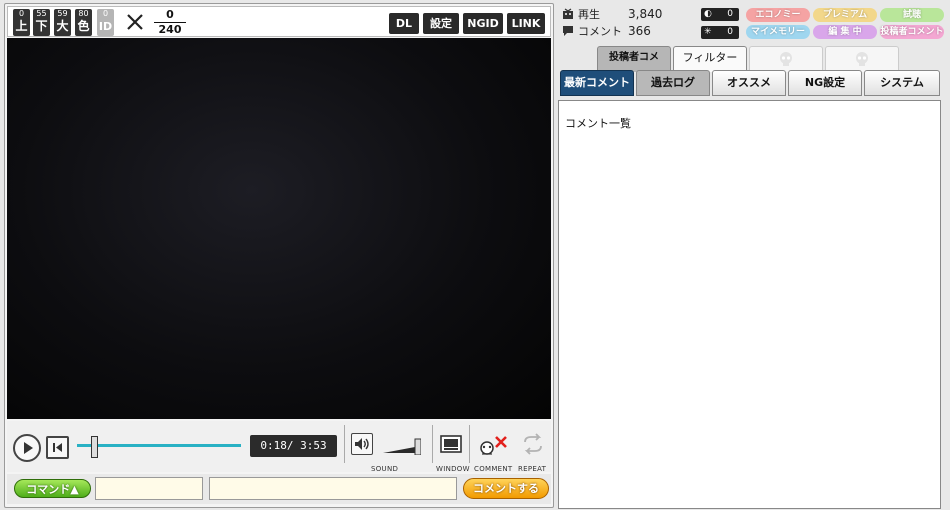 The height and width of the screenshot is (510, 950). Describe the element at coordinates (21, 22) in the screenshot. I see `counter-top-comments: 0 上` at that location.